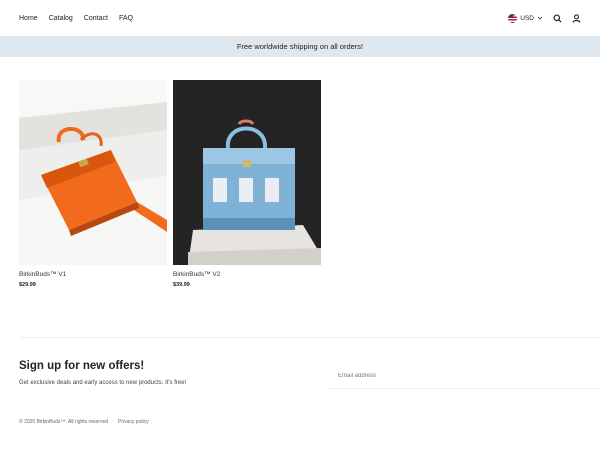 This screenshot has height=450, width=600. I want to click on nav-catalog: Catalog, so click(61, 18).